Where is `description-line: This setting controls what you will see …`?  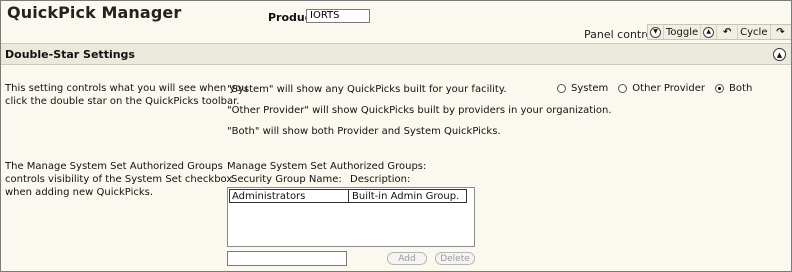 description-line: This setting controls what you will see … is located at coordinates (126, 88).